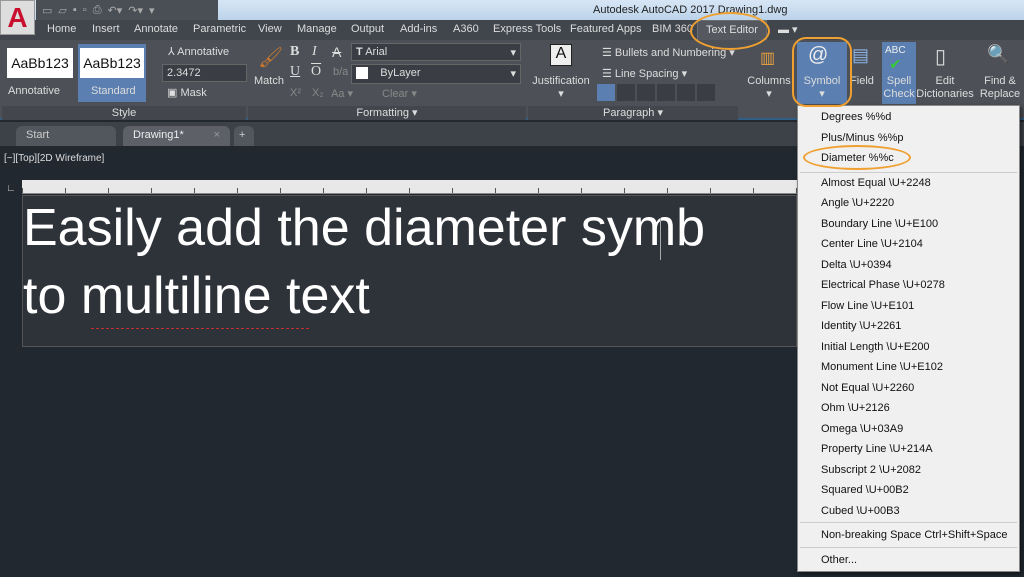 The image size is (1024, 577). What do you see at coordinates (706, 92) in the screenshot?
I see `distribute-button` at bounding box center [706, 92].